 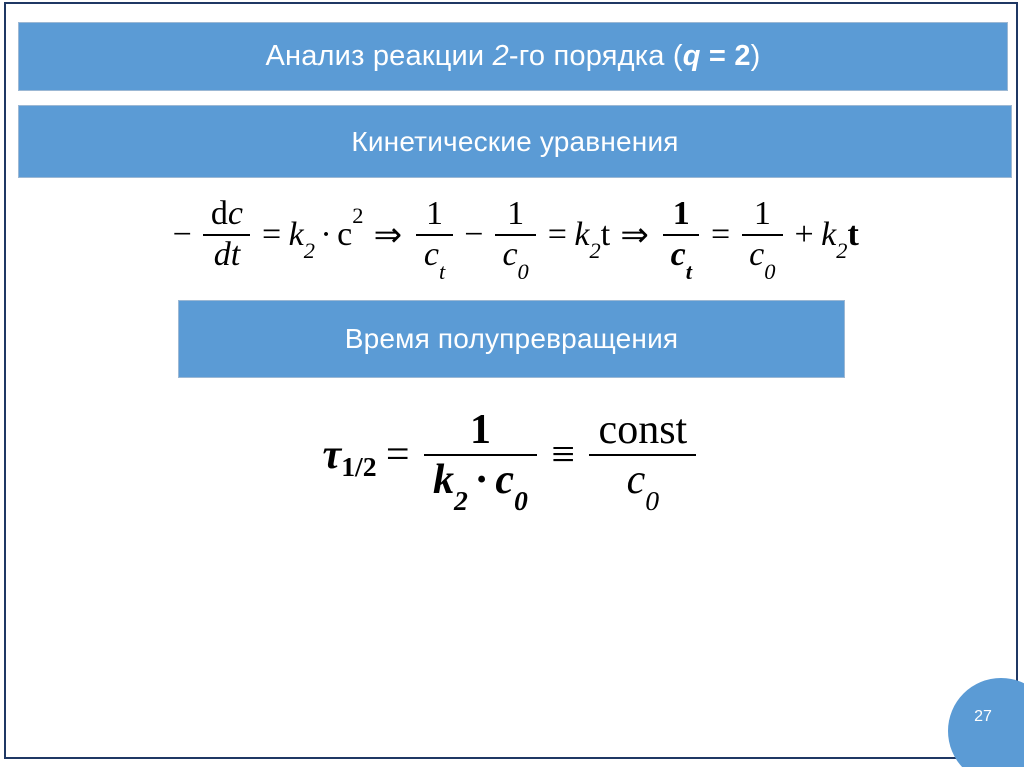 I want to click on fraction-numerator: const, so click(x=642, y=430).